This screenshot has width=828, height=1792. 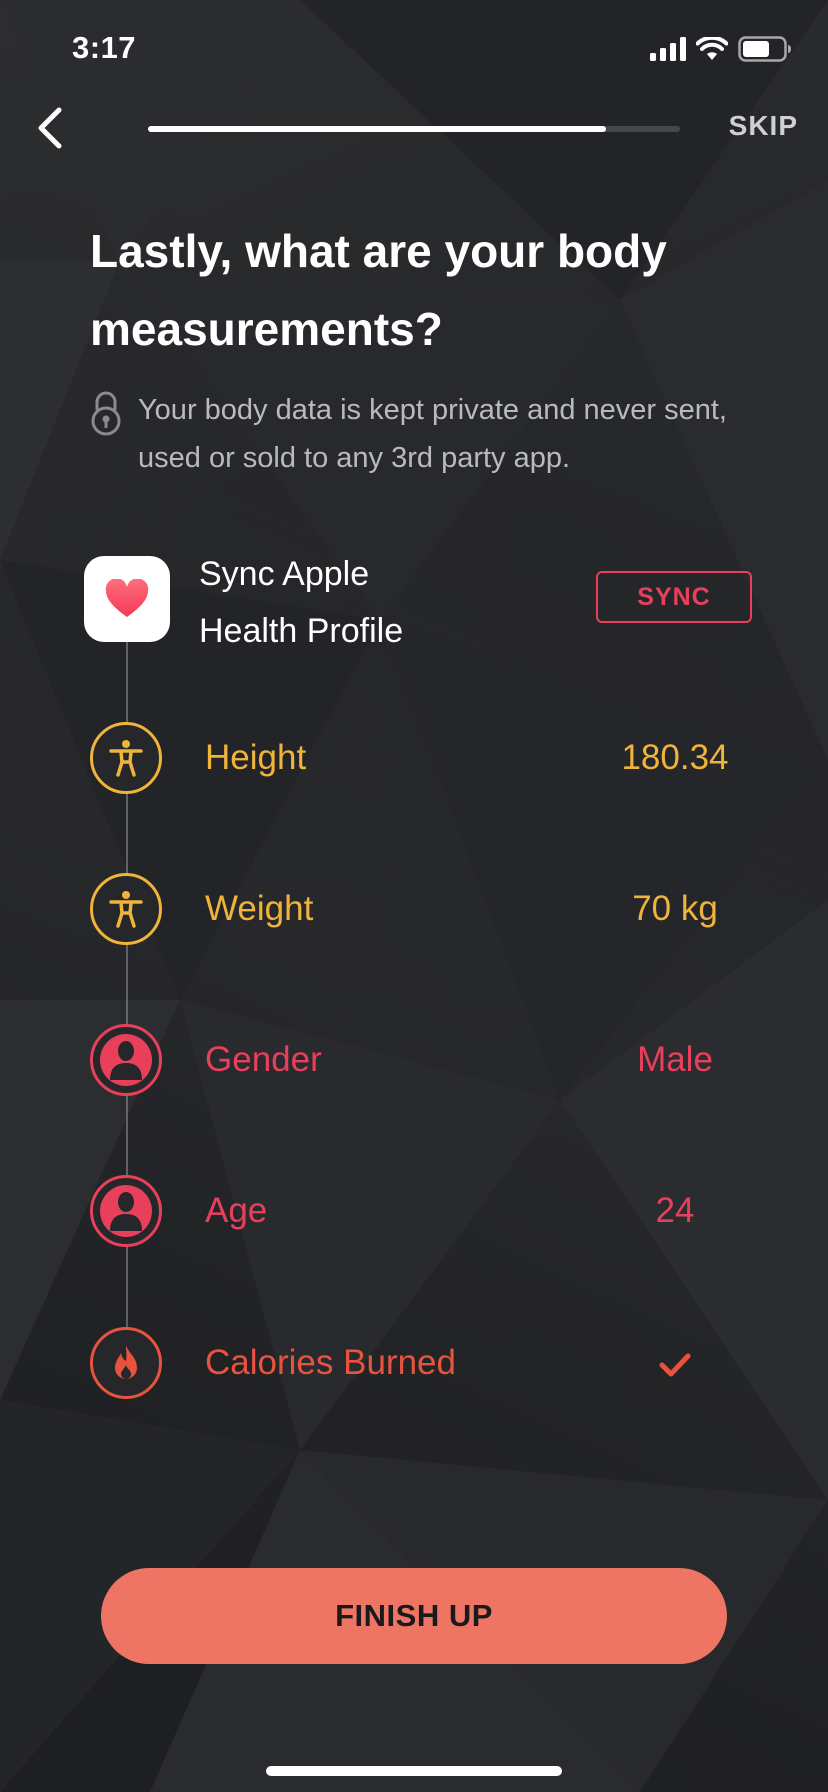 I want to click on skip-button: SKIP, so click(x=763, y=126).